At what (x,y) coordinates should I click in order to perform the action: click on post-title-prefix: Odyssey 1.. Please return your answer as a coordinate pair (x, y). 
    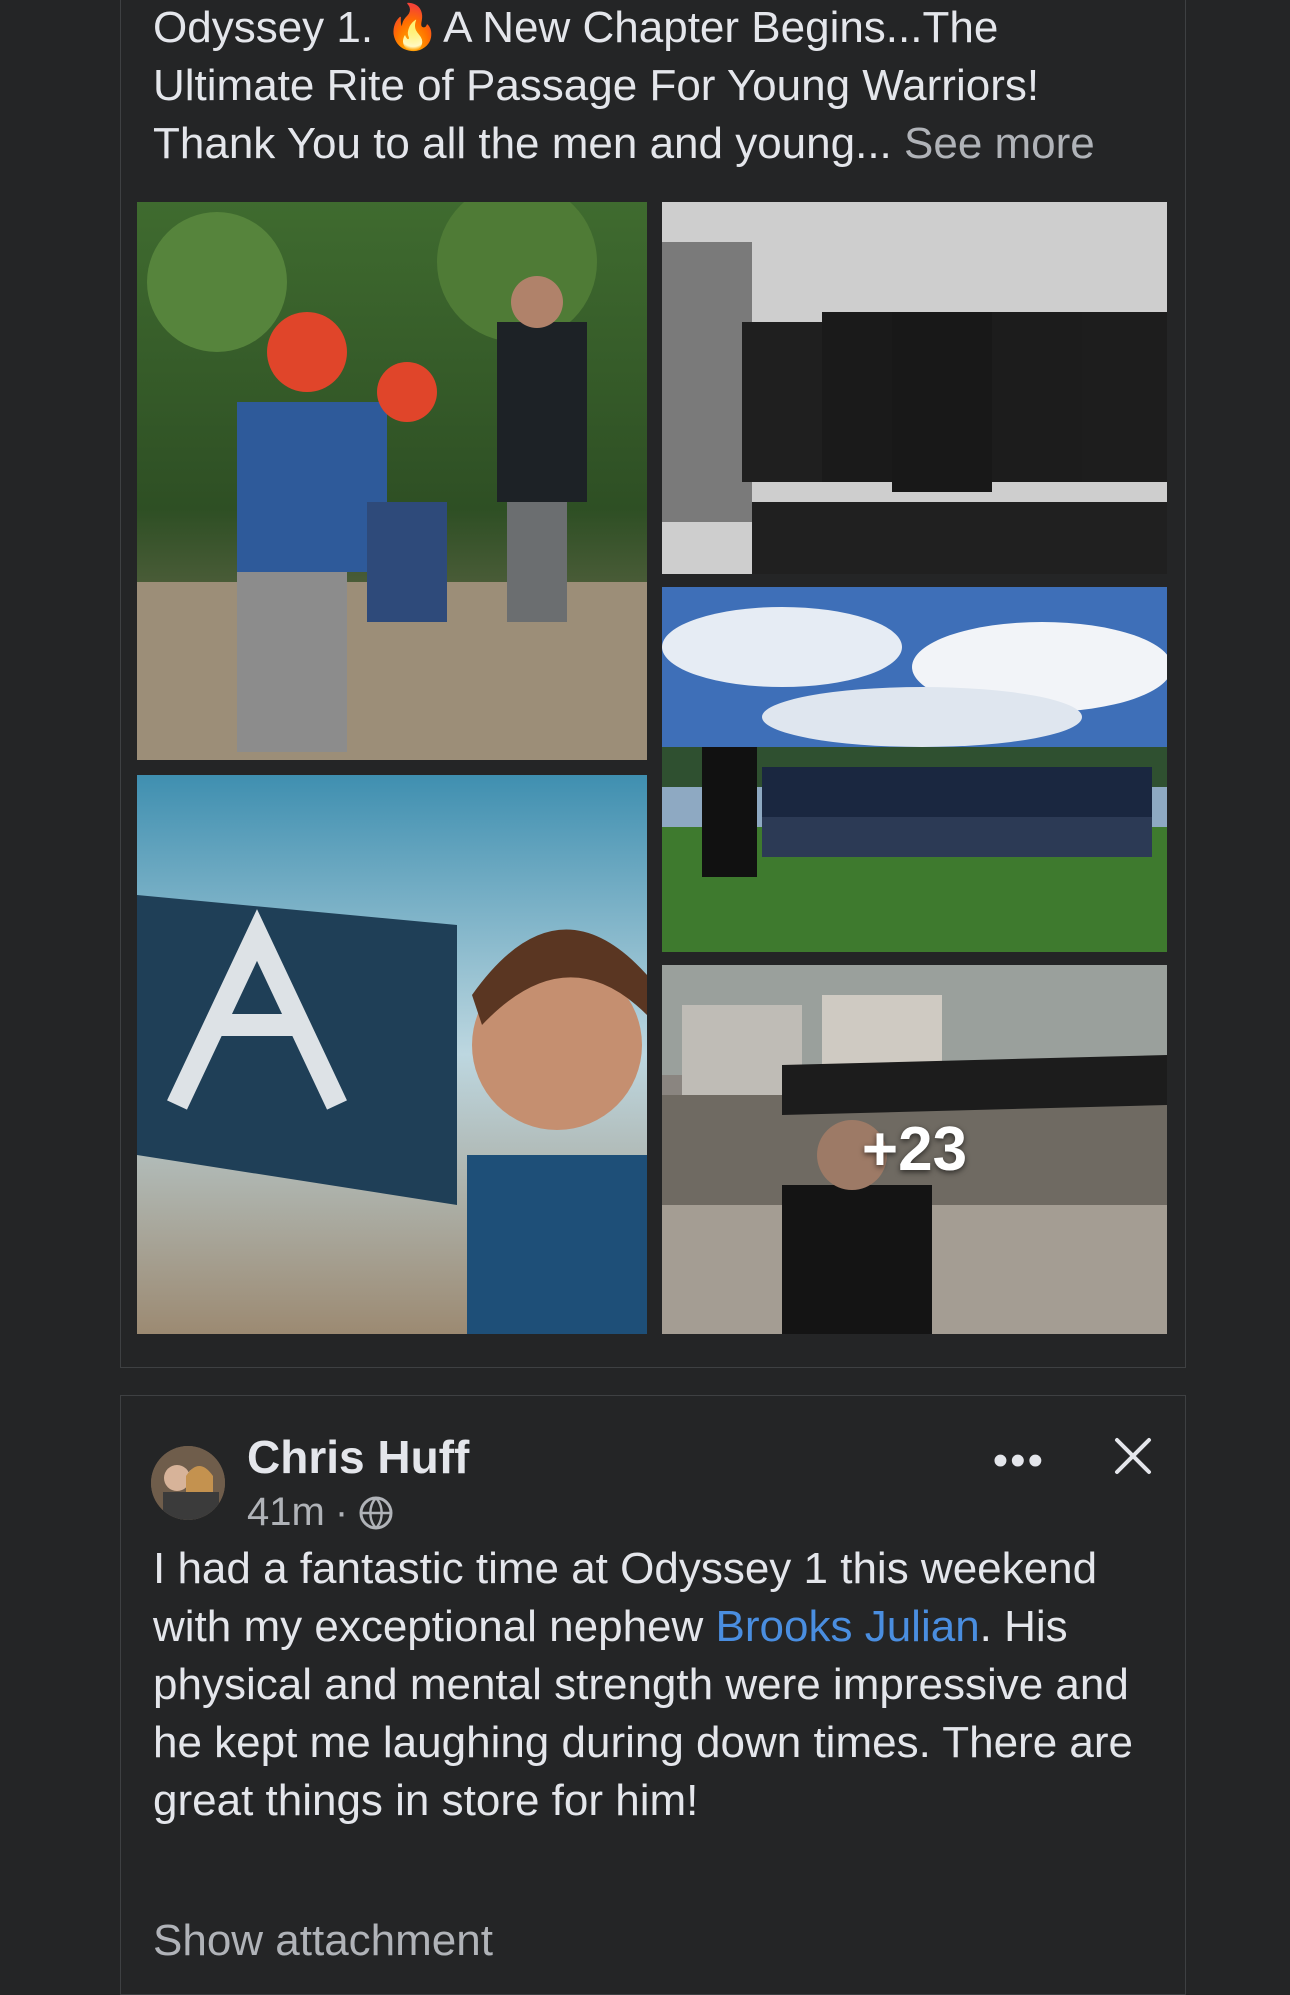
    Looking at the image, I should click on (263, 27).